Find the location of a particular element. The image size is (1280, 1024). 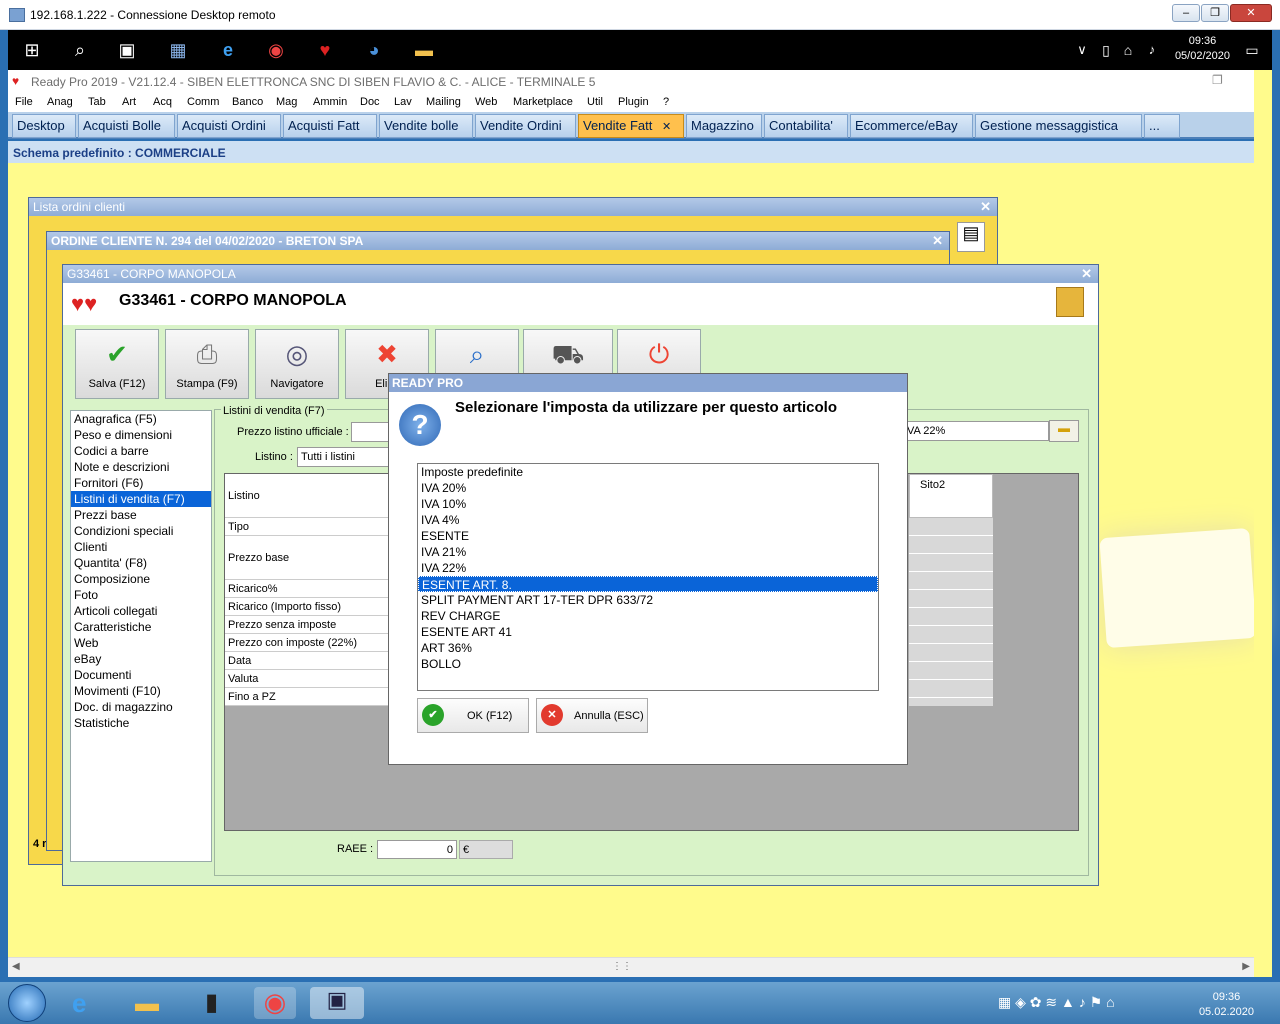

menu-mailing: Mailing is located at coordinates (443, 102).